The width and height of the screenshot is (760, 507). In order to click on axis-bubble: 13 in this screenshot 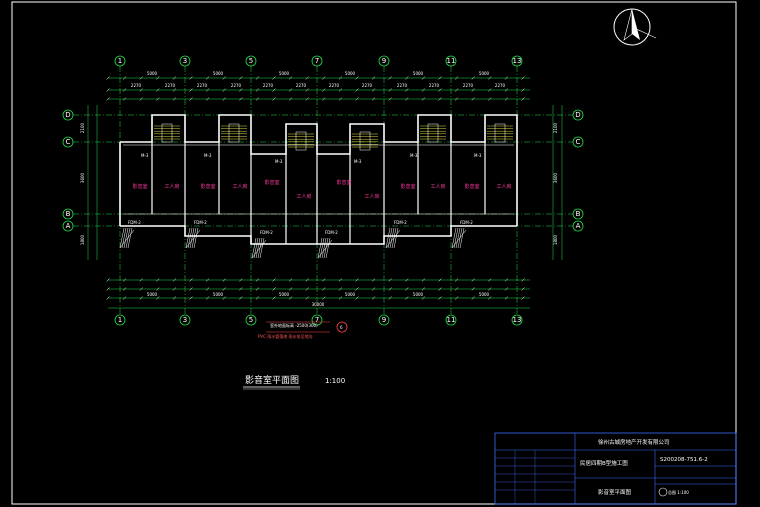, I will do `click(517, 61)`.